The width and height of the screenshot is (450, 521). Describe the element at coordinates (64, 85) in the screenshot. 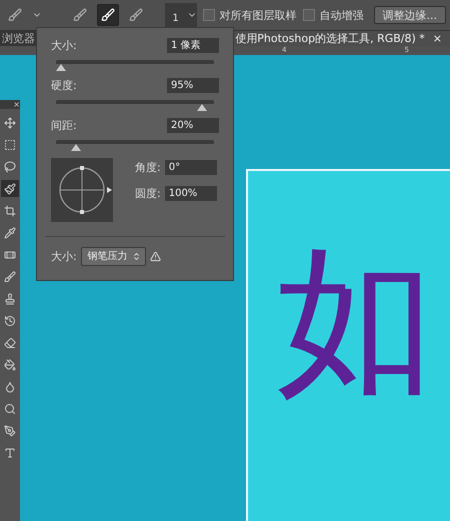

I see `slider-label: 硬度:` at that location.